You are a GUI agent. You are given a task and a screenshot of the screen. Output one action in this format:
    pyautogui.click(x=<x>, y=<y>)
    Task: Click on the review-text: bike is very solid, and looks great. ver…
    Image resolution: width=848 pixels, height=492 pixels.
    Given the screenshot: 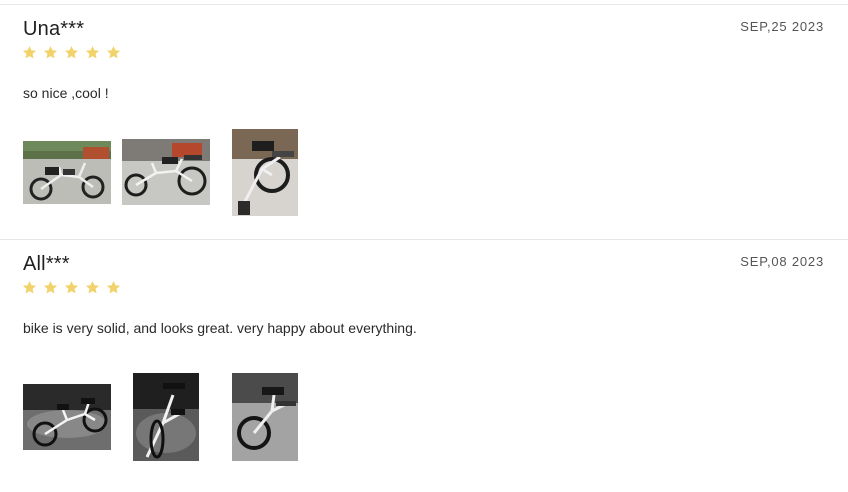 What is the action you would take?
    pyautogui.click(x=220, y=328)
    